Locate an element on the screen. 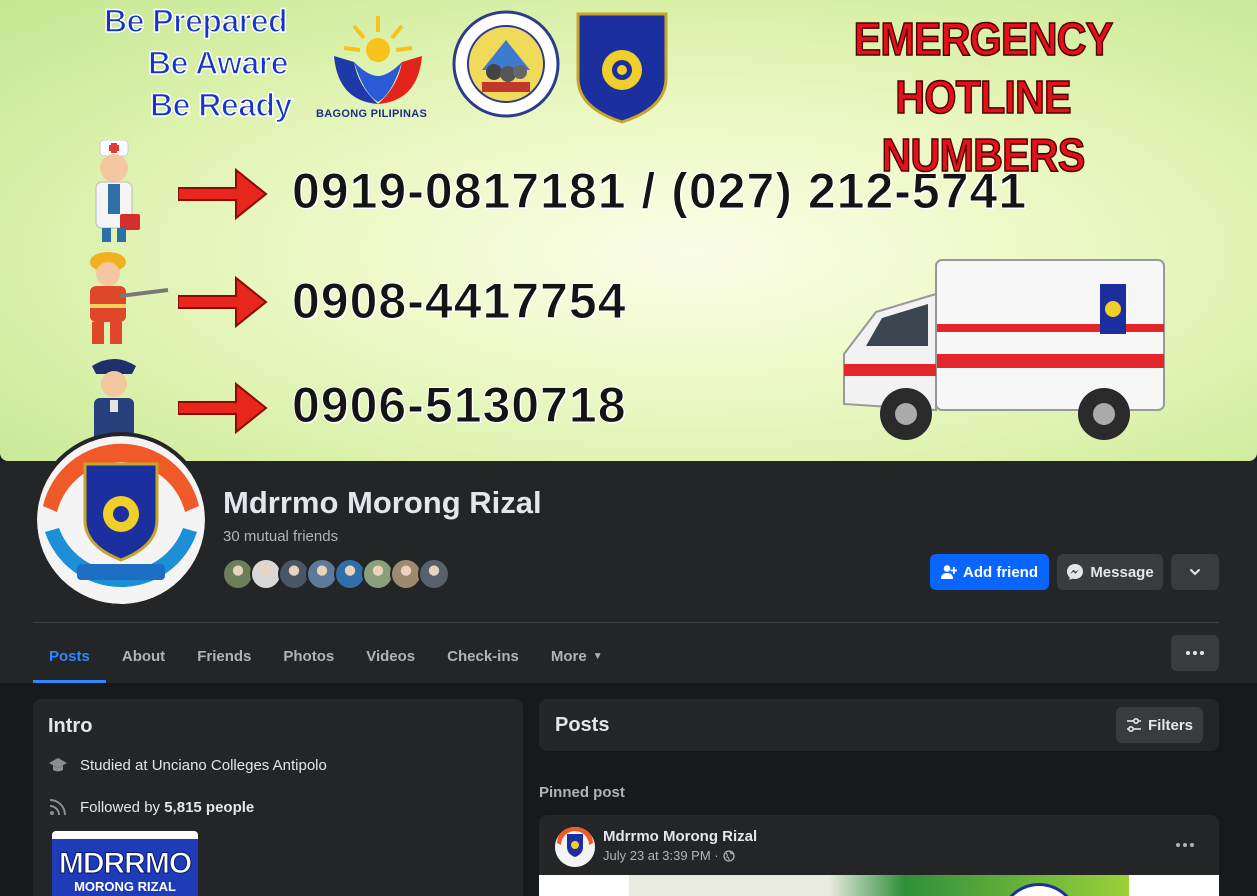  filters-label: Filters is located at coordinates (1170, 725).